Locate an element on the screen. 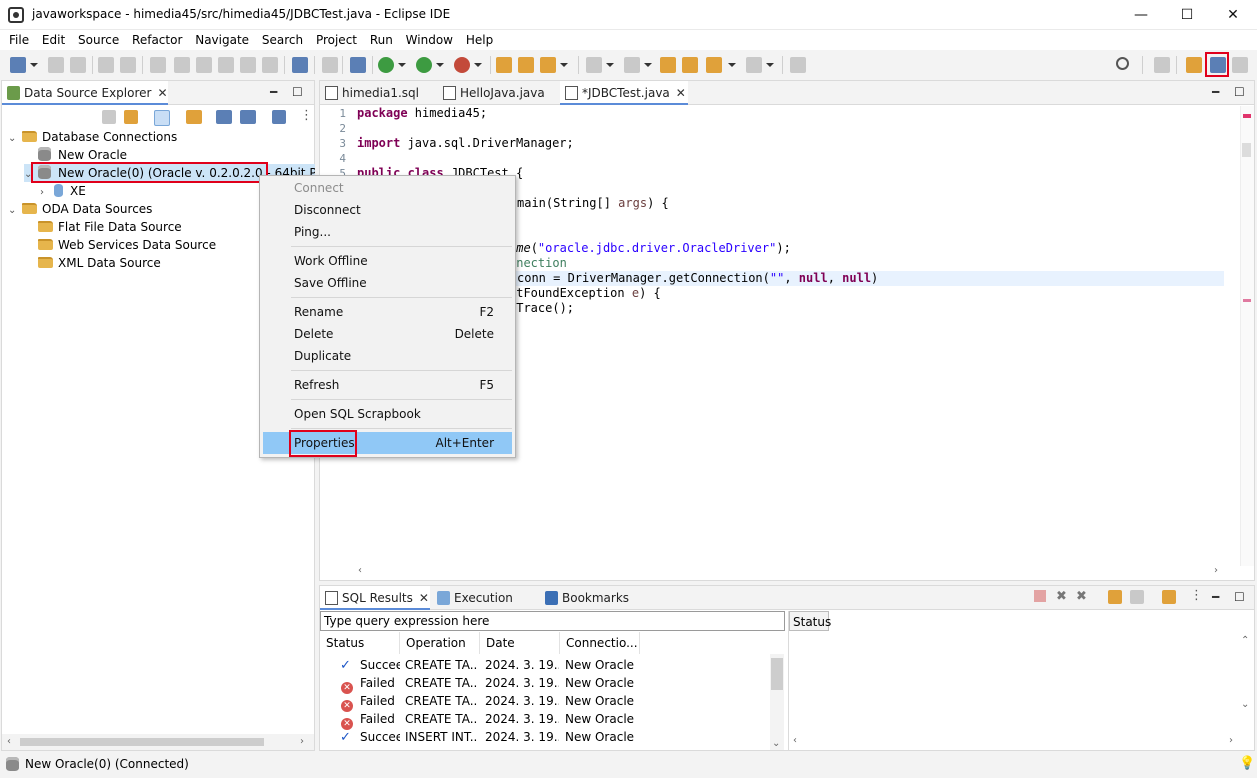  open-folder-icon is located at coordinates (526, 65).